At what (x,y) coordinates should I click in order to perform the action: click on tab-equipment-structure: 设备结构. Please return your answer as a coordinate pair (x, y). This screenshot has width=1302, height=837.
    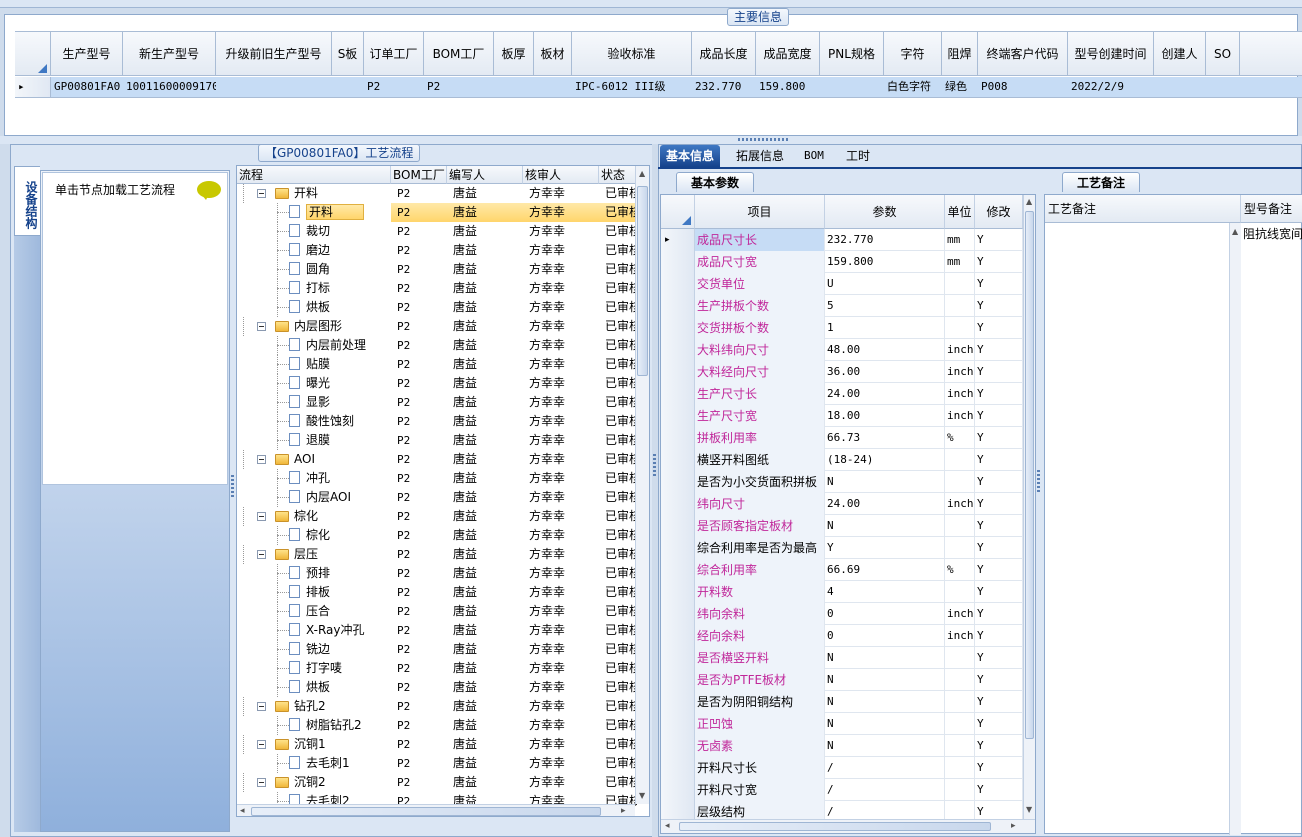
    Looking at the image, I should click on (27, 201).